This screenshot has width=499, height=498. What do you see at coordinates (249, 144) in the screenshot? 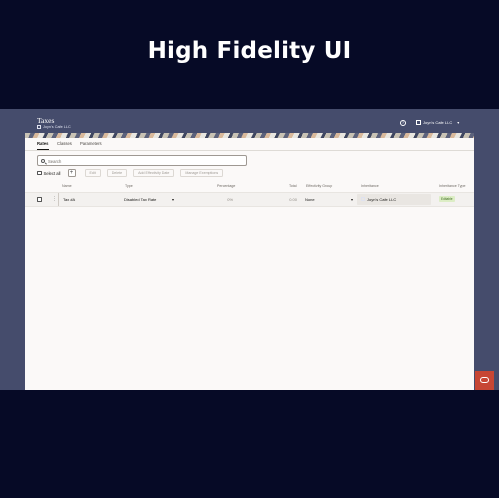
I see `tab-bar: Rates Classes Parameters` at bounding box center [249, 144].